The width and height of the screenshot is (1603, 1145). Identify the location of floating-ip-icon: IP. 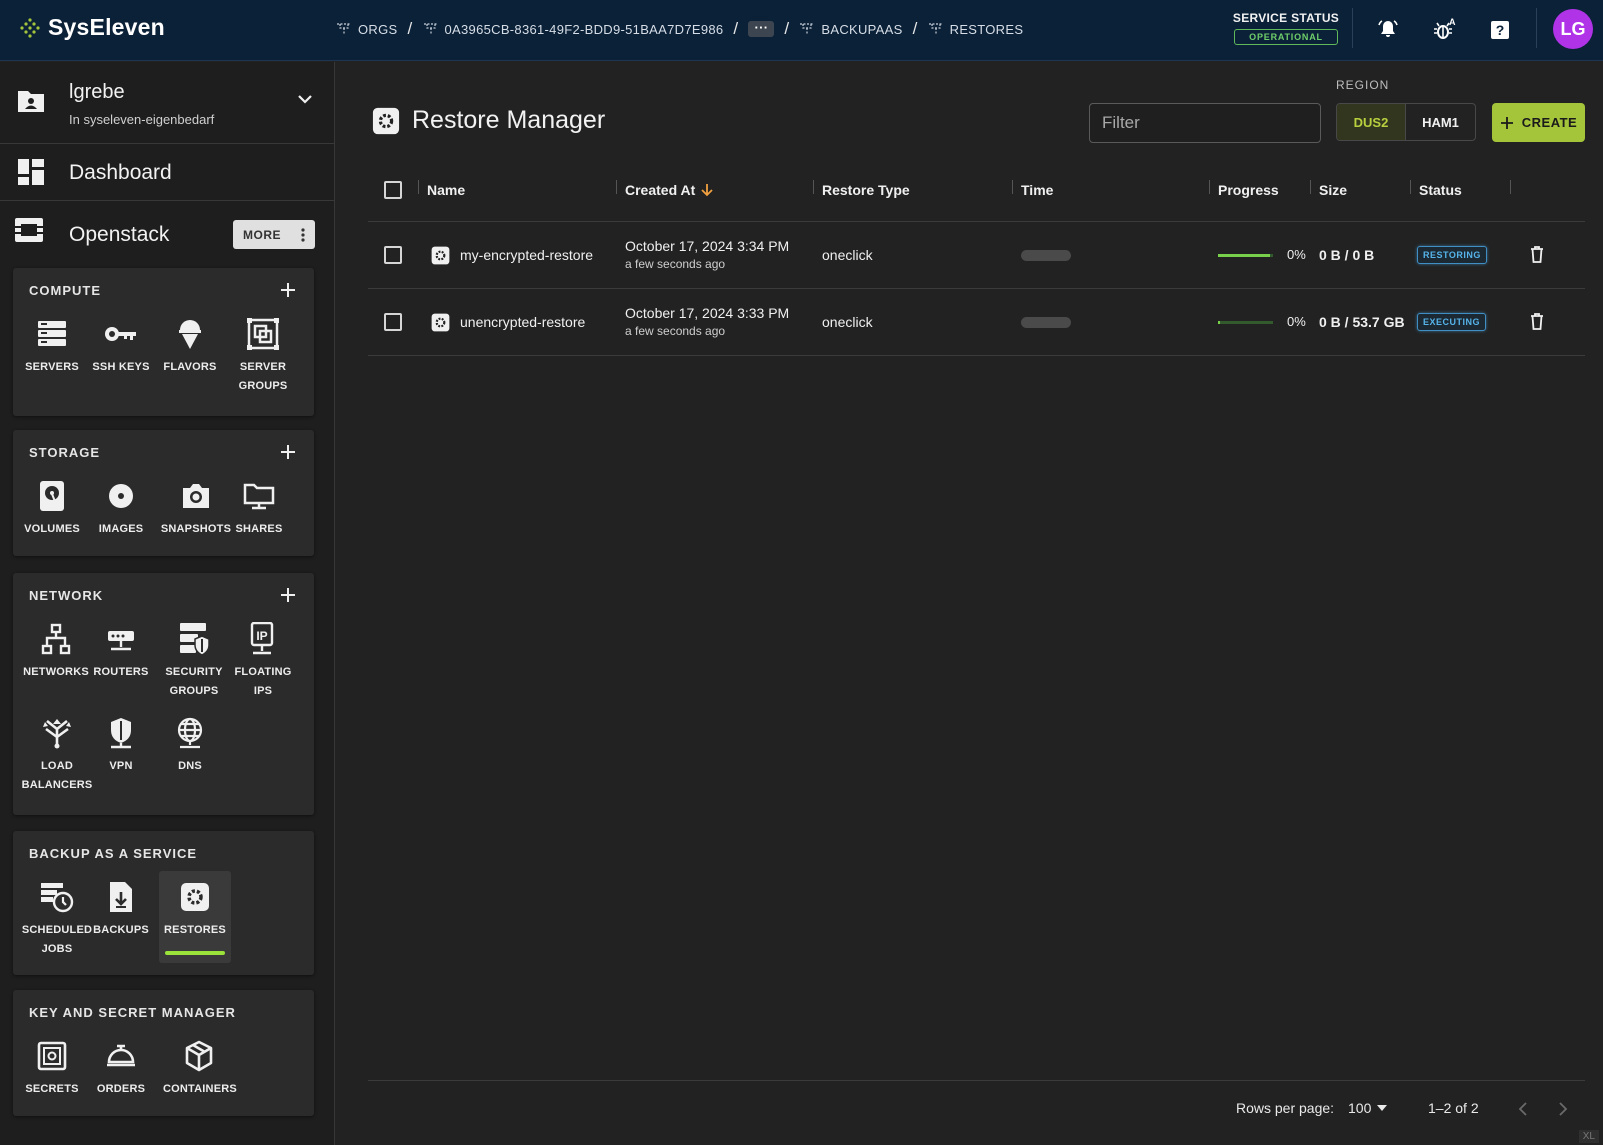
(263, 639).